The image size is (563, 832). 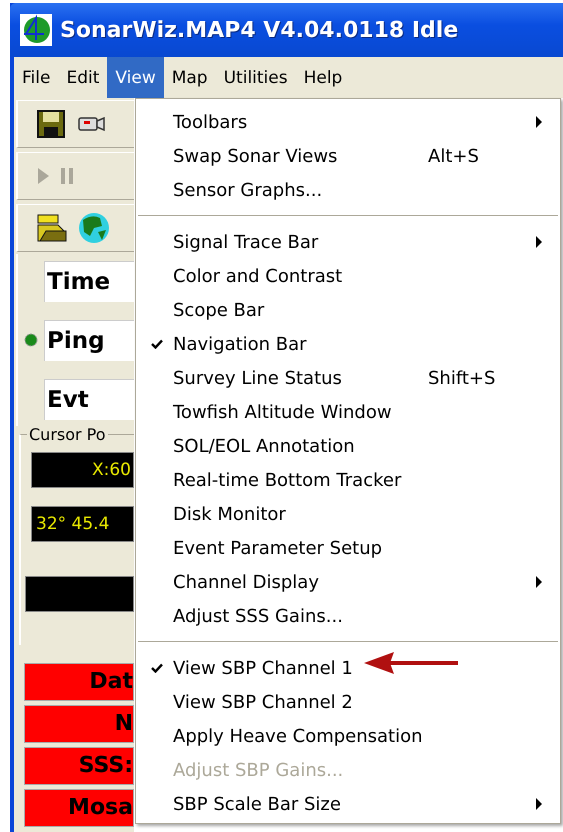 I want to click on position-readout: 32° 45.4, so click(x=82, y=524).